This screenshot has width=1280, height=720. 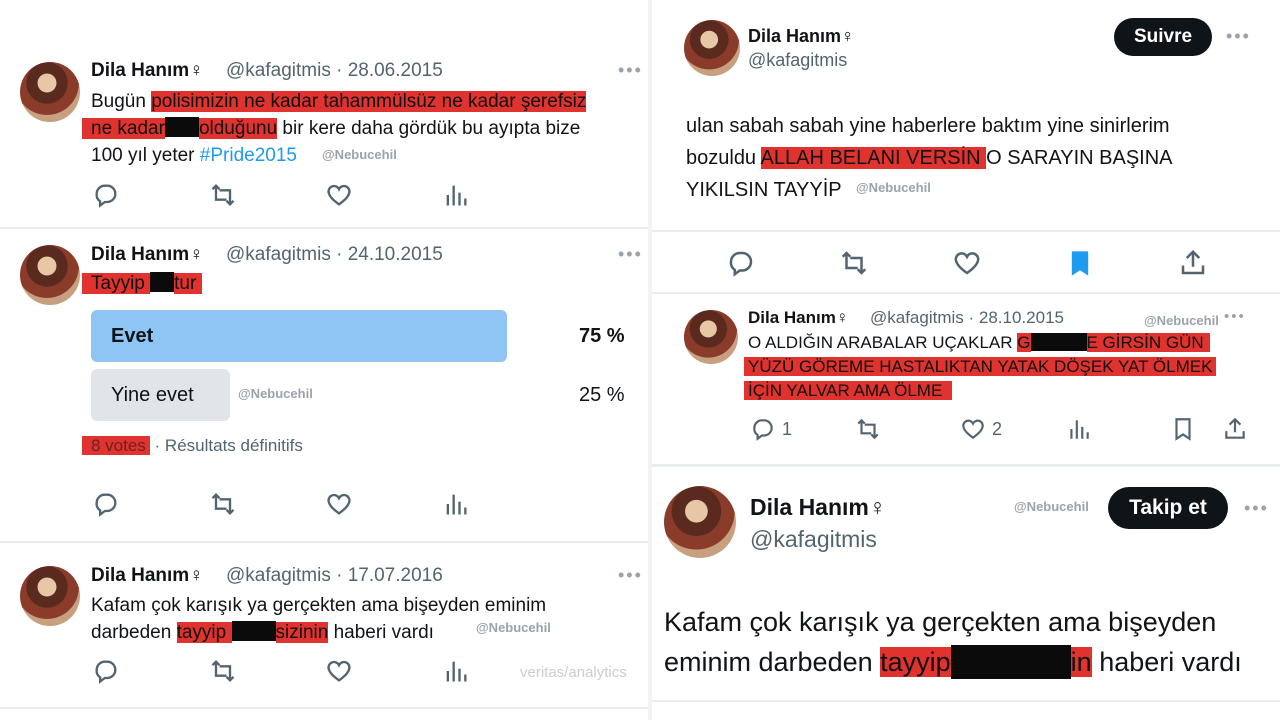 I want to click on reply-icon, so click(x=106, y=196).